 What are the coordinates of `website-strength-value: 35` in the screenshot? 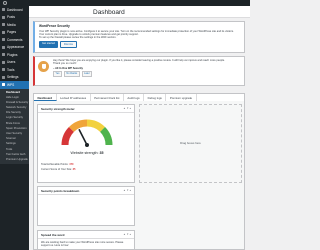 It's located at (101, 153).